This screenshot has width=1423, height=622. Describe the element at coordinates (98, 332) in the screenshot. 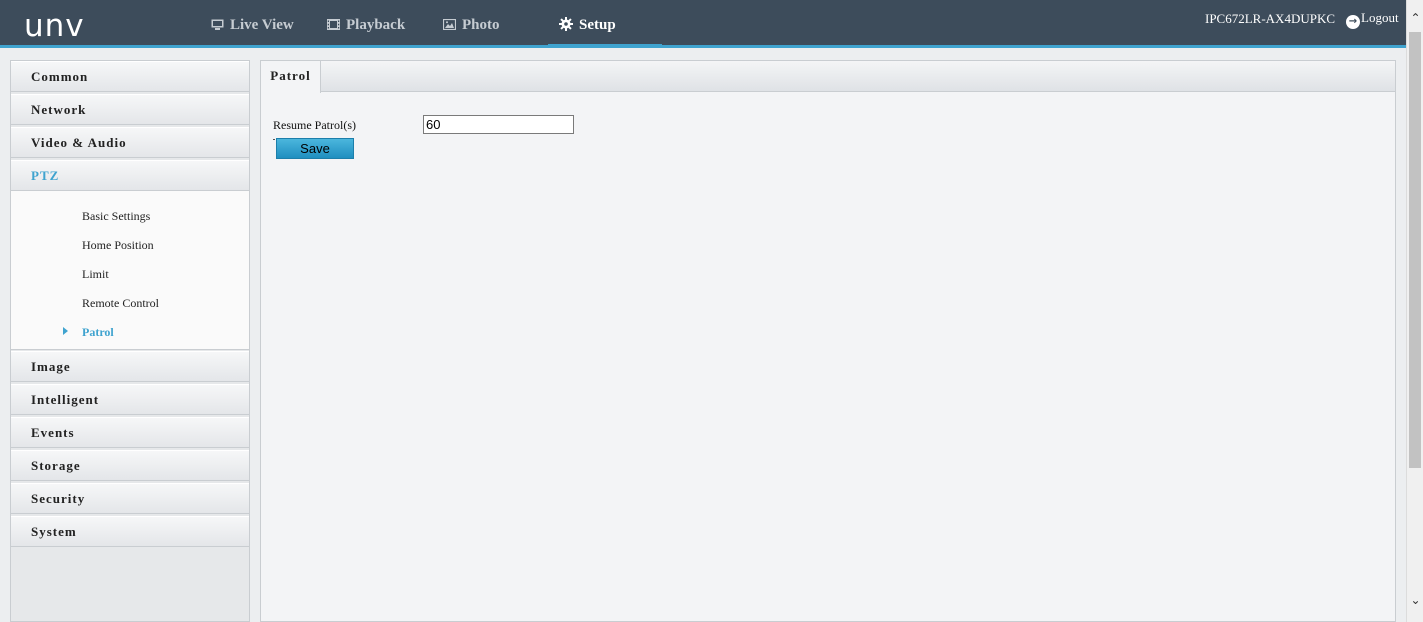

I see `submenu-item-patrol: Patrol` at that location.